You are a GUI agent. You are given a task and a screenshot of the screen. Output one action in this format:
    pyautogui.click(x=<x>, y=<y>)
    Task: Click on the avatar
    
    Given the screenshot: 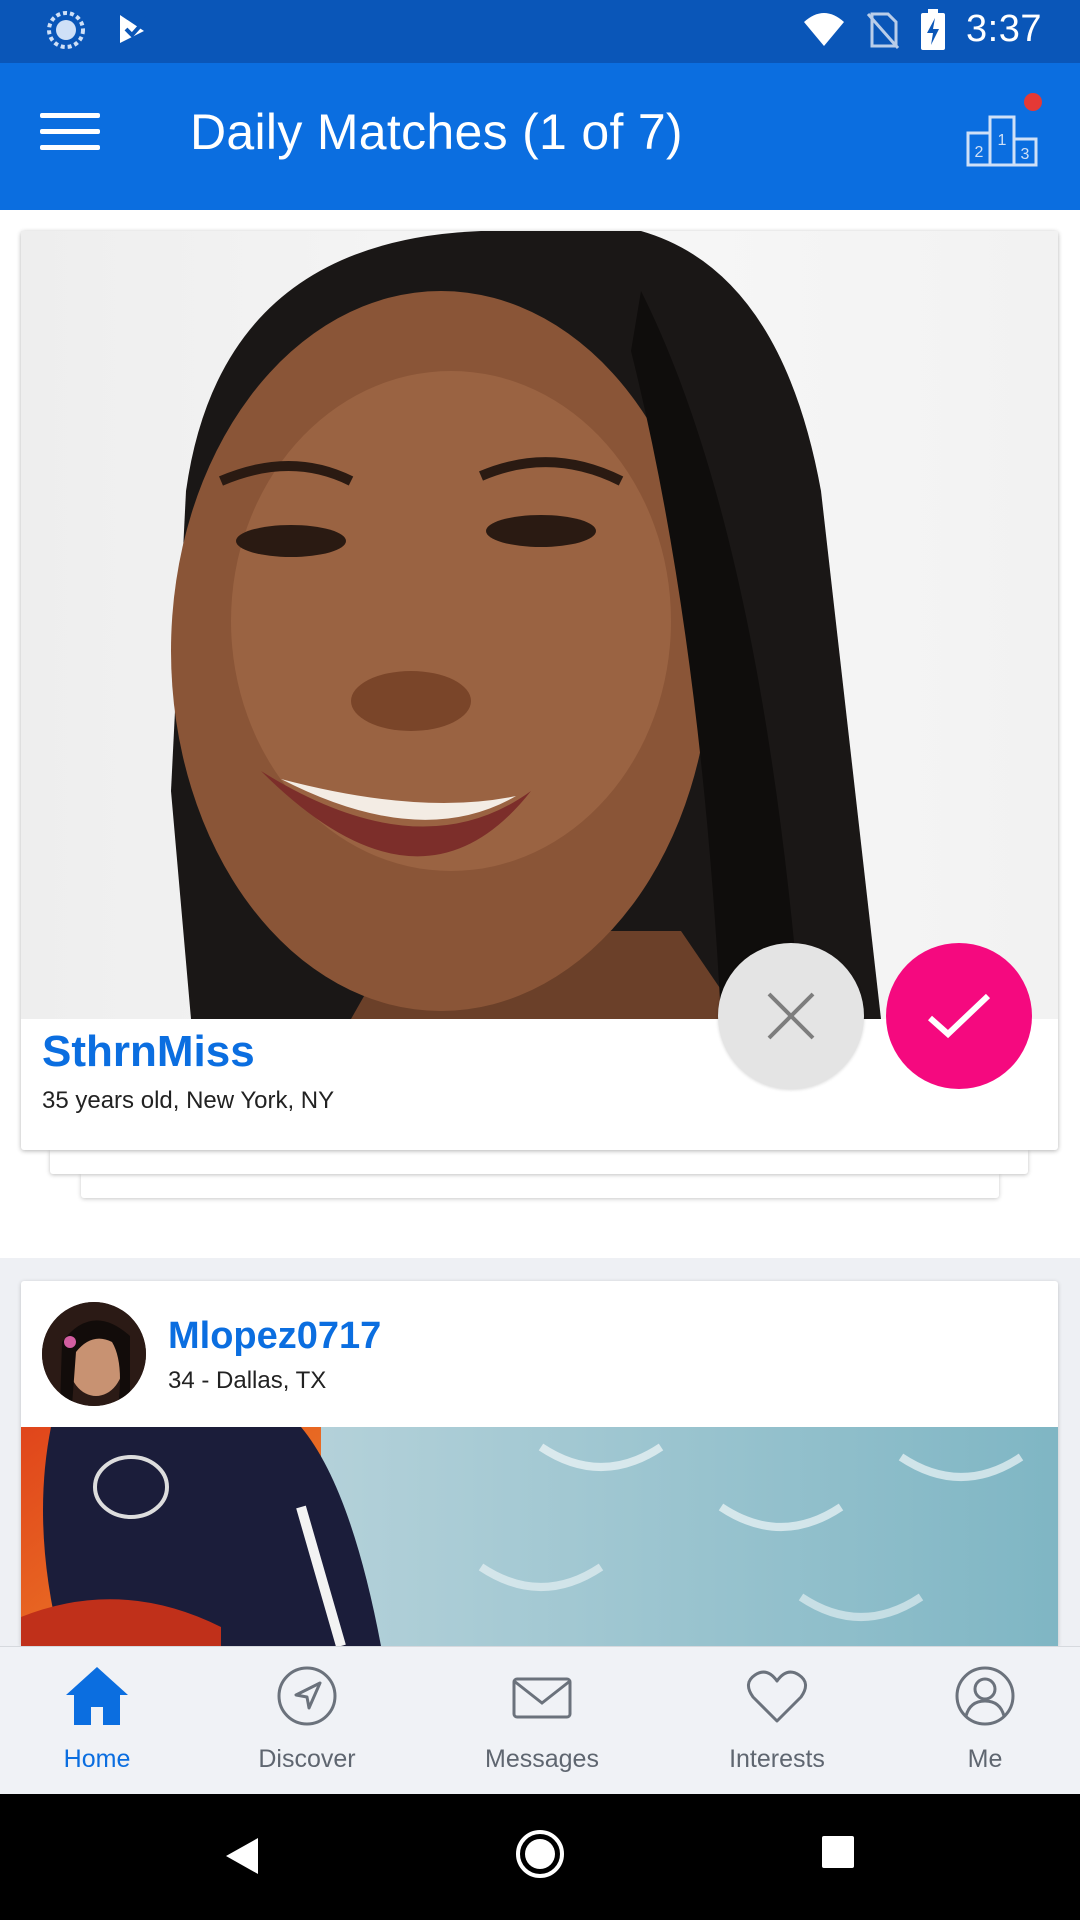 What is the action you would take?
    pyautogui.click(x=94, y=1354)
    